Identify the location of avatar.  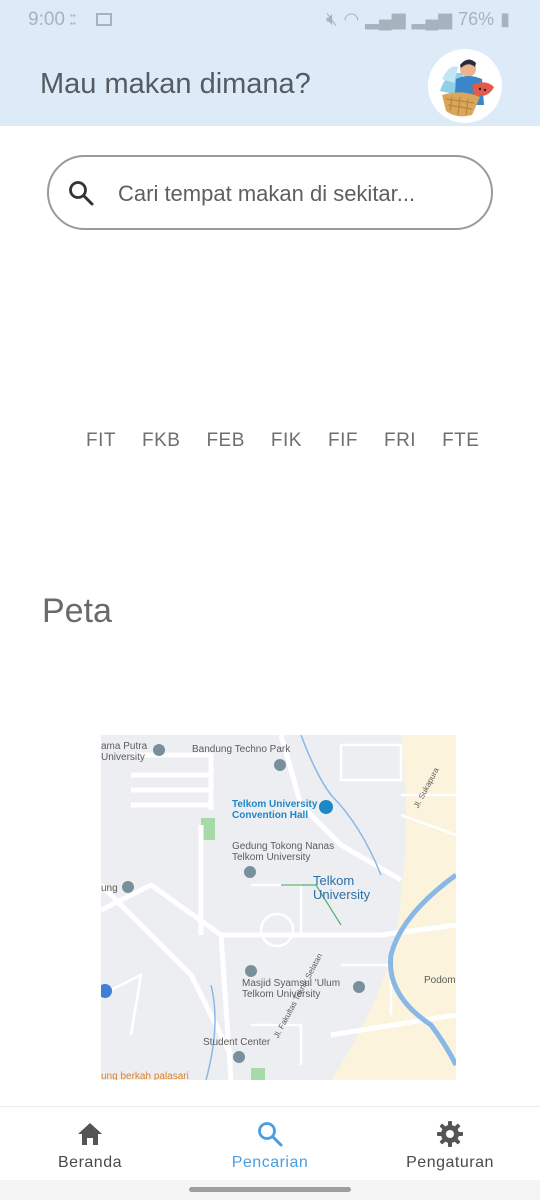
(465, 86).